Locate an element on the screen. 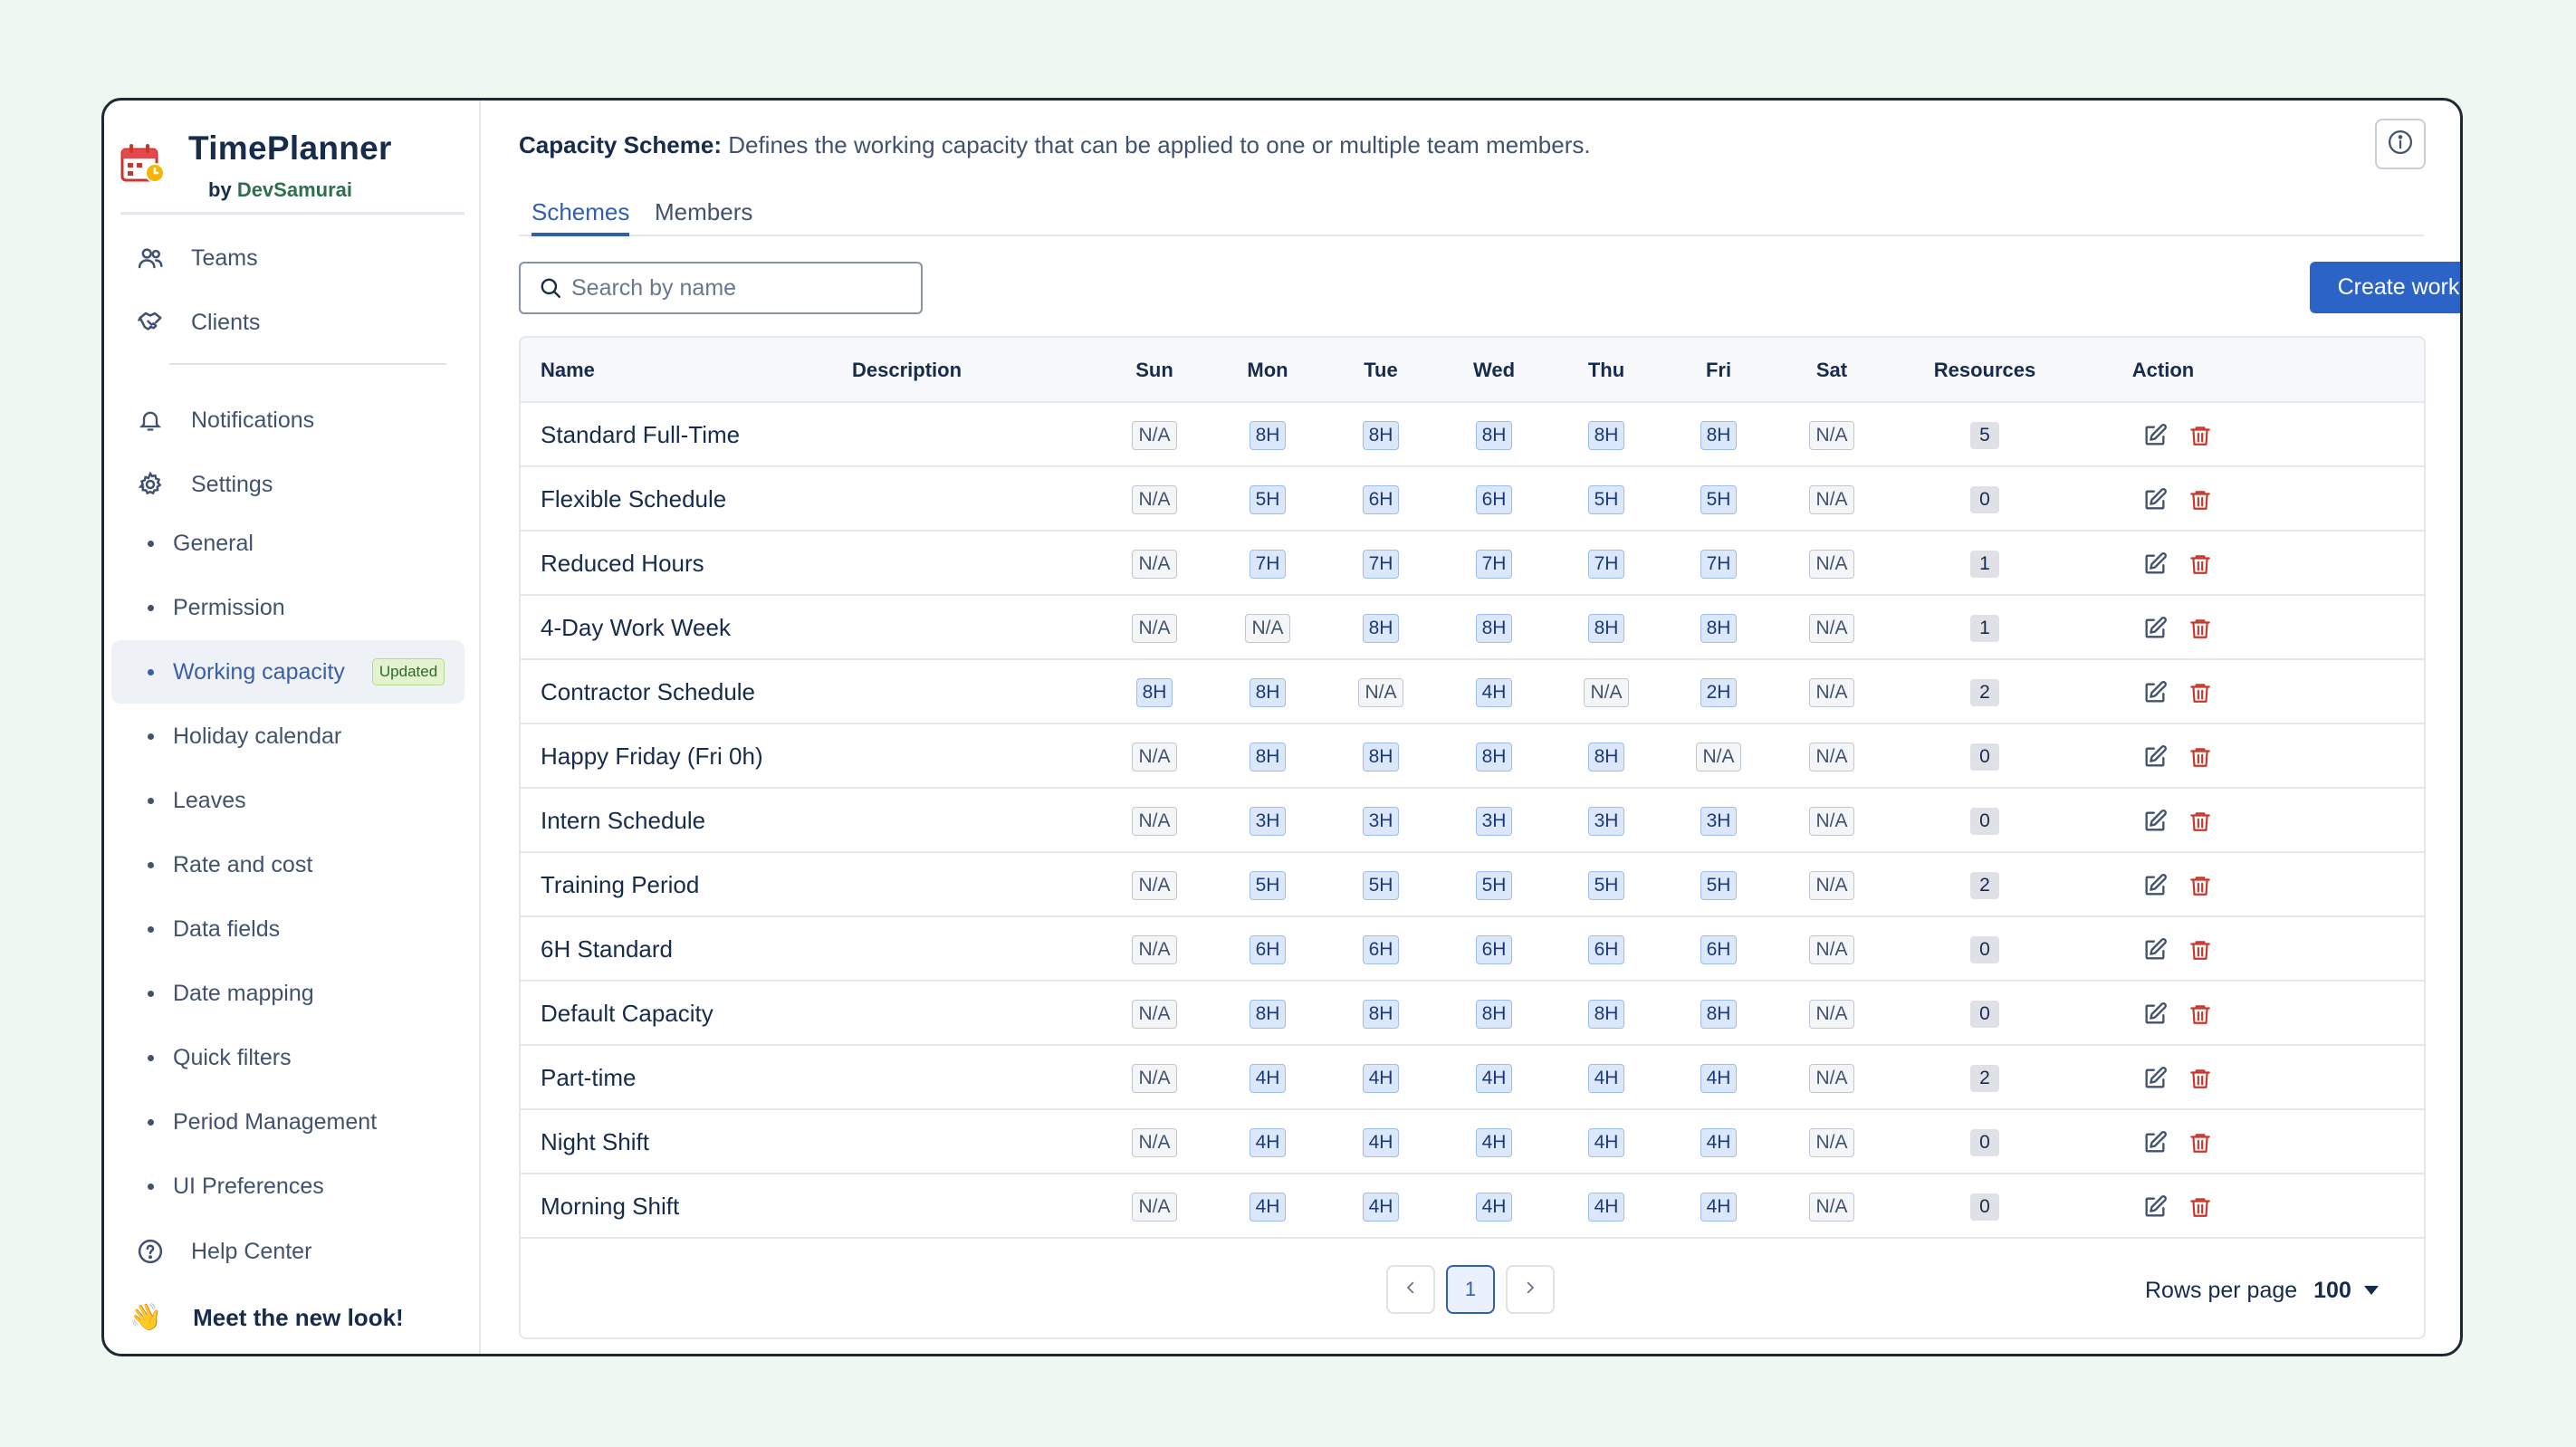 This screenshot has height=1447, width=2576. cell-thu: 8H is located at coordinates (1606, 1014).